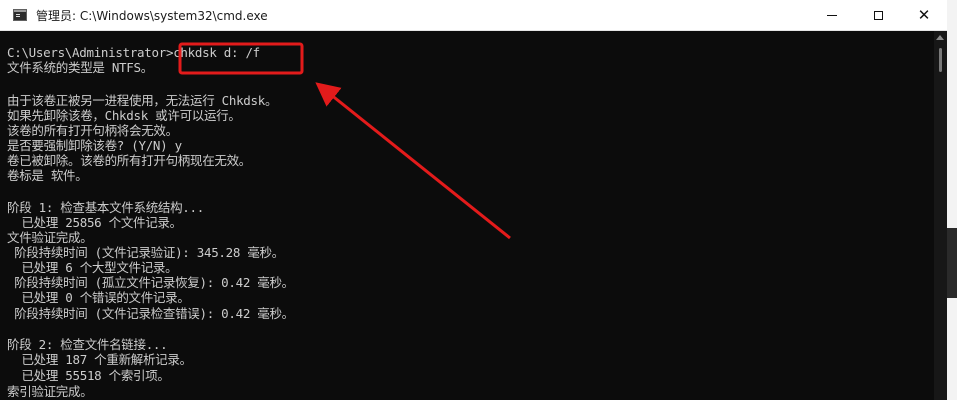  What do you see at coordinates (473, 15) in the screenshot?
I see `title-bar: 管理员: C:\Windows\system32\cmd.exe ✕` at bounding box center [473, 15].